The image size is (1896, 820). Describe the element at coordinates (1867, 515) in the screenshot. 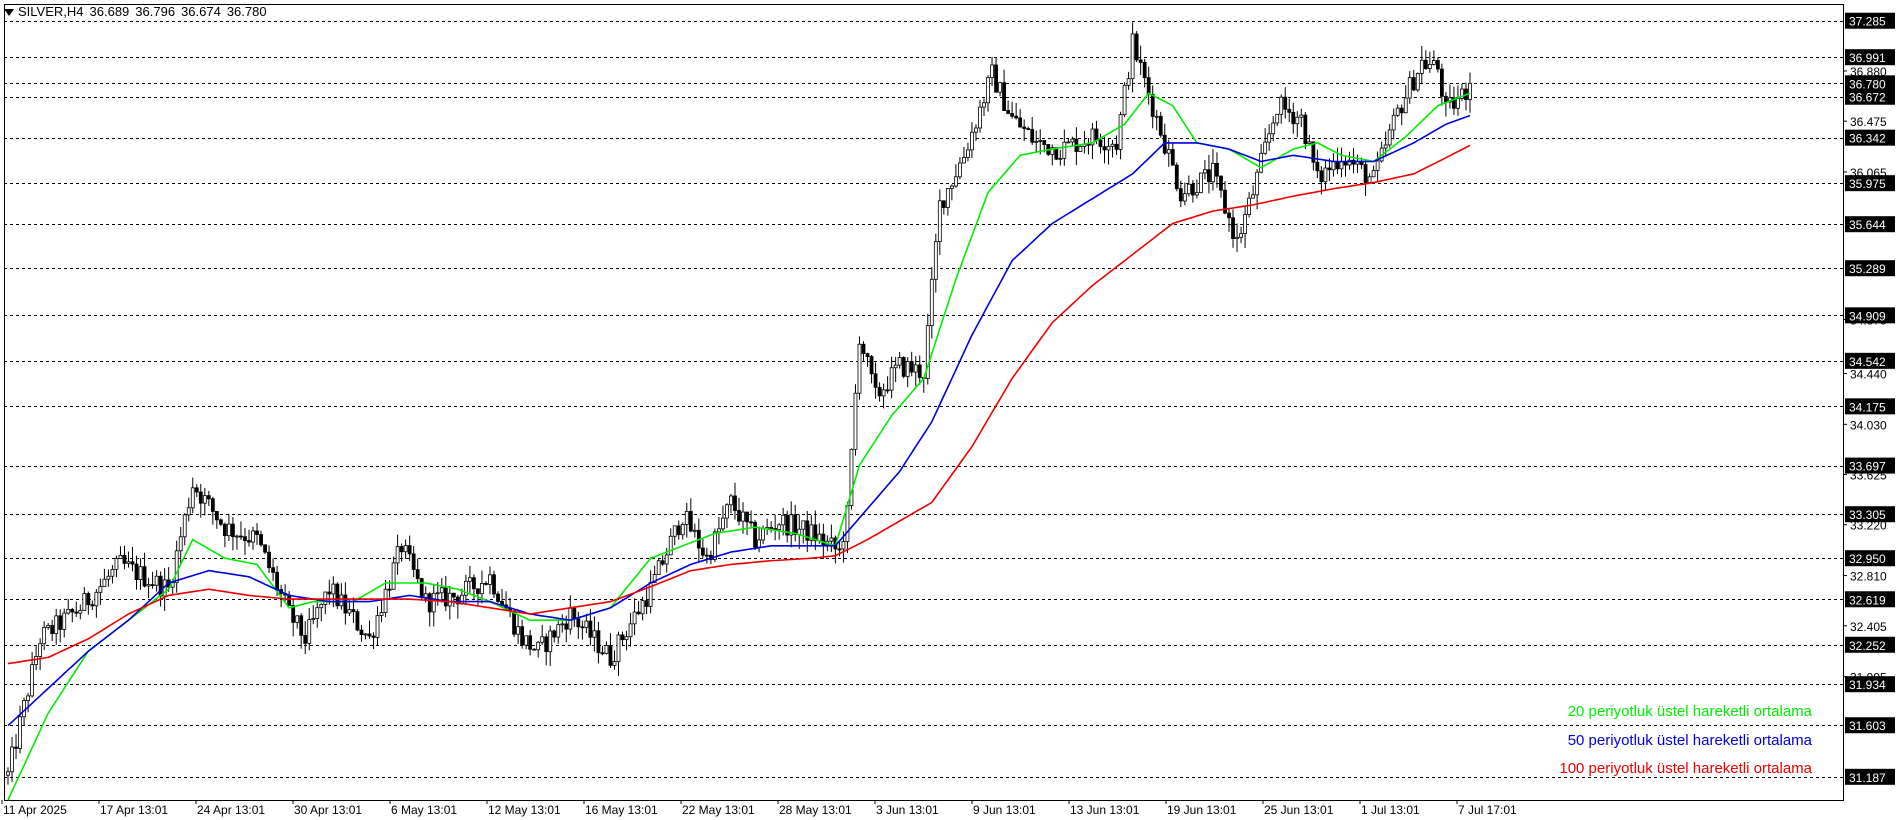

I see `price-tag-label: 33.305` at that location.